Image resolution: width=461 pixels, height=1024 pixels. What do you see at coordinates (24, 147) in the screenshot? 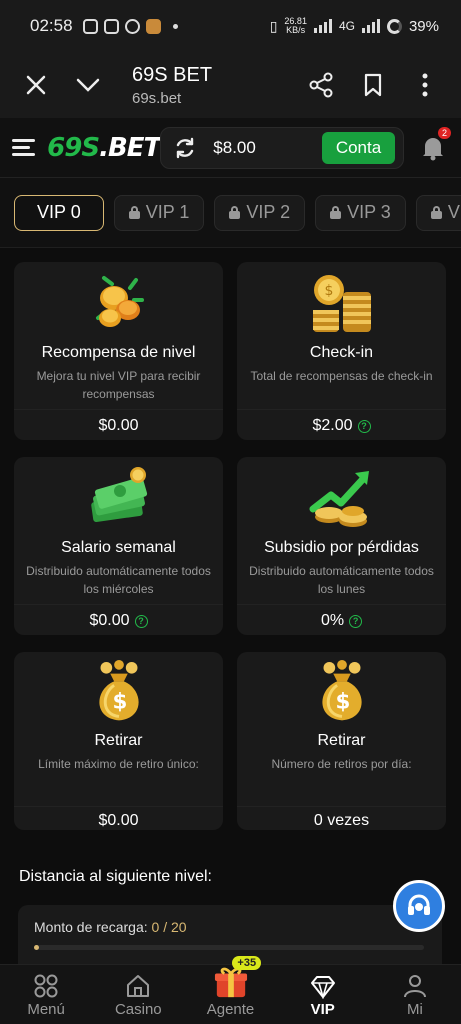
I see `hamburger-menu-icon` at bounding box center [24, 147].